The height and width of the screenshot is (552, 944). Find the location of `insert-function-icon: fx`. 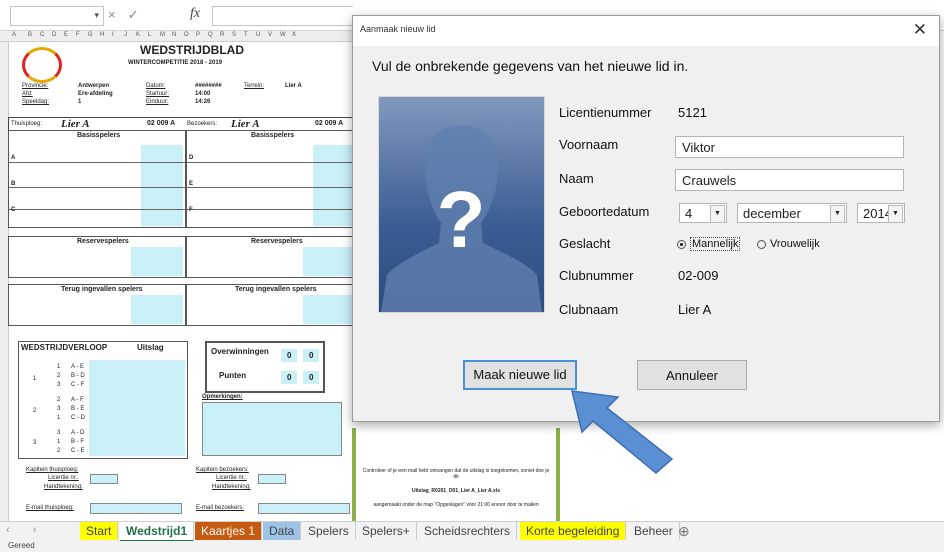

insert-function-icon: fx is located at coordinates (195, 14).